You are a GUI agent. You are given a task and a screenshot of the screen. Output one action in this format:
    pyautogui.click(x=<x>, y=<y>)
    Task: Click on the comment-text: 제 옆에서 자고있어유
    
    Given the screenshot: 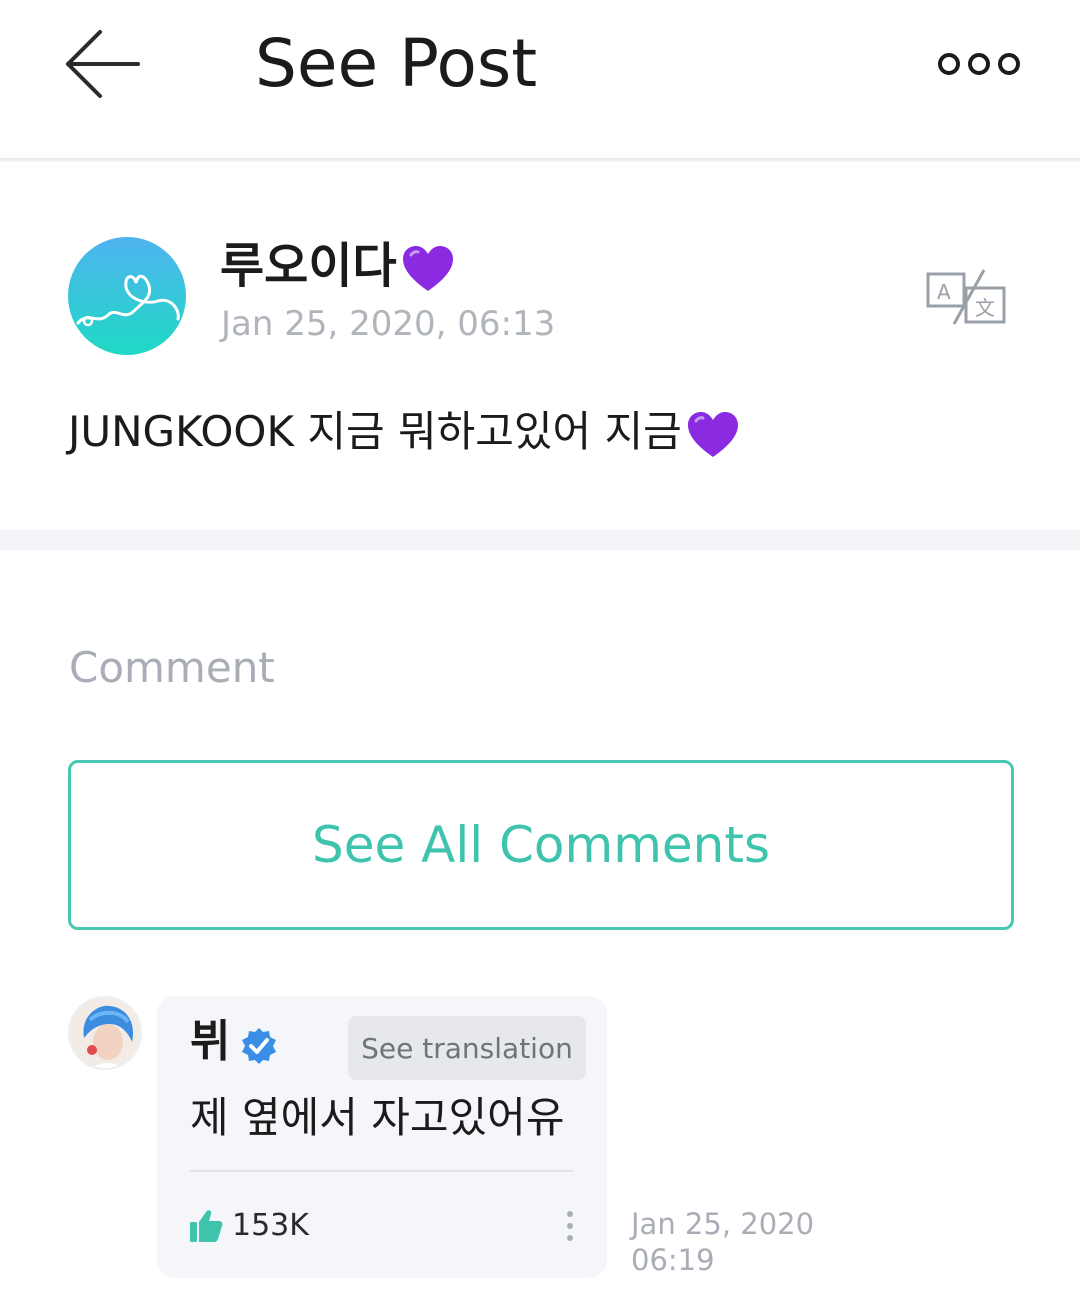 What is the action you would take?
    pyautogui.click(x=377, y=1117)
    